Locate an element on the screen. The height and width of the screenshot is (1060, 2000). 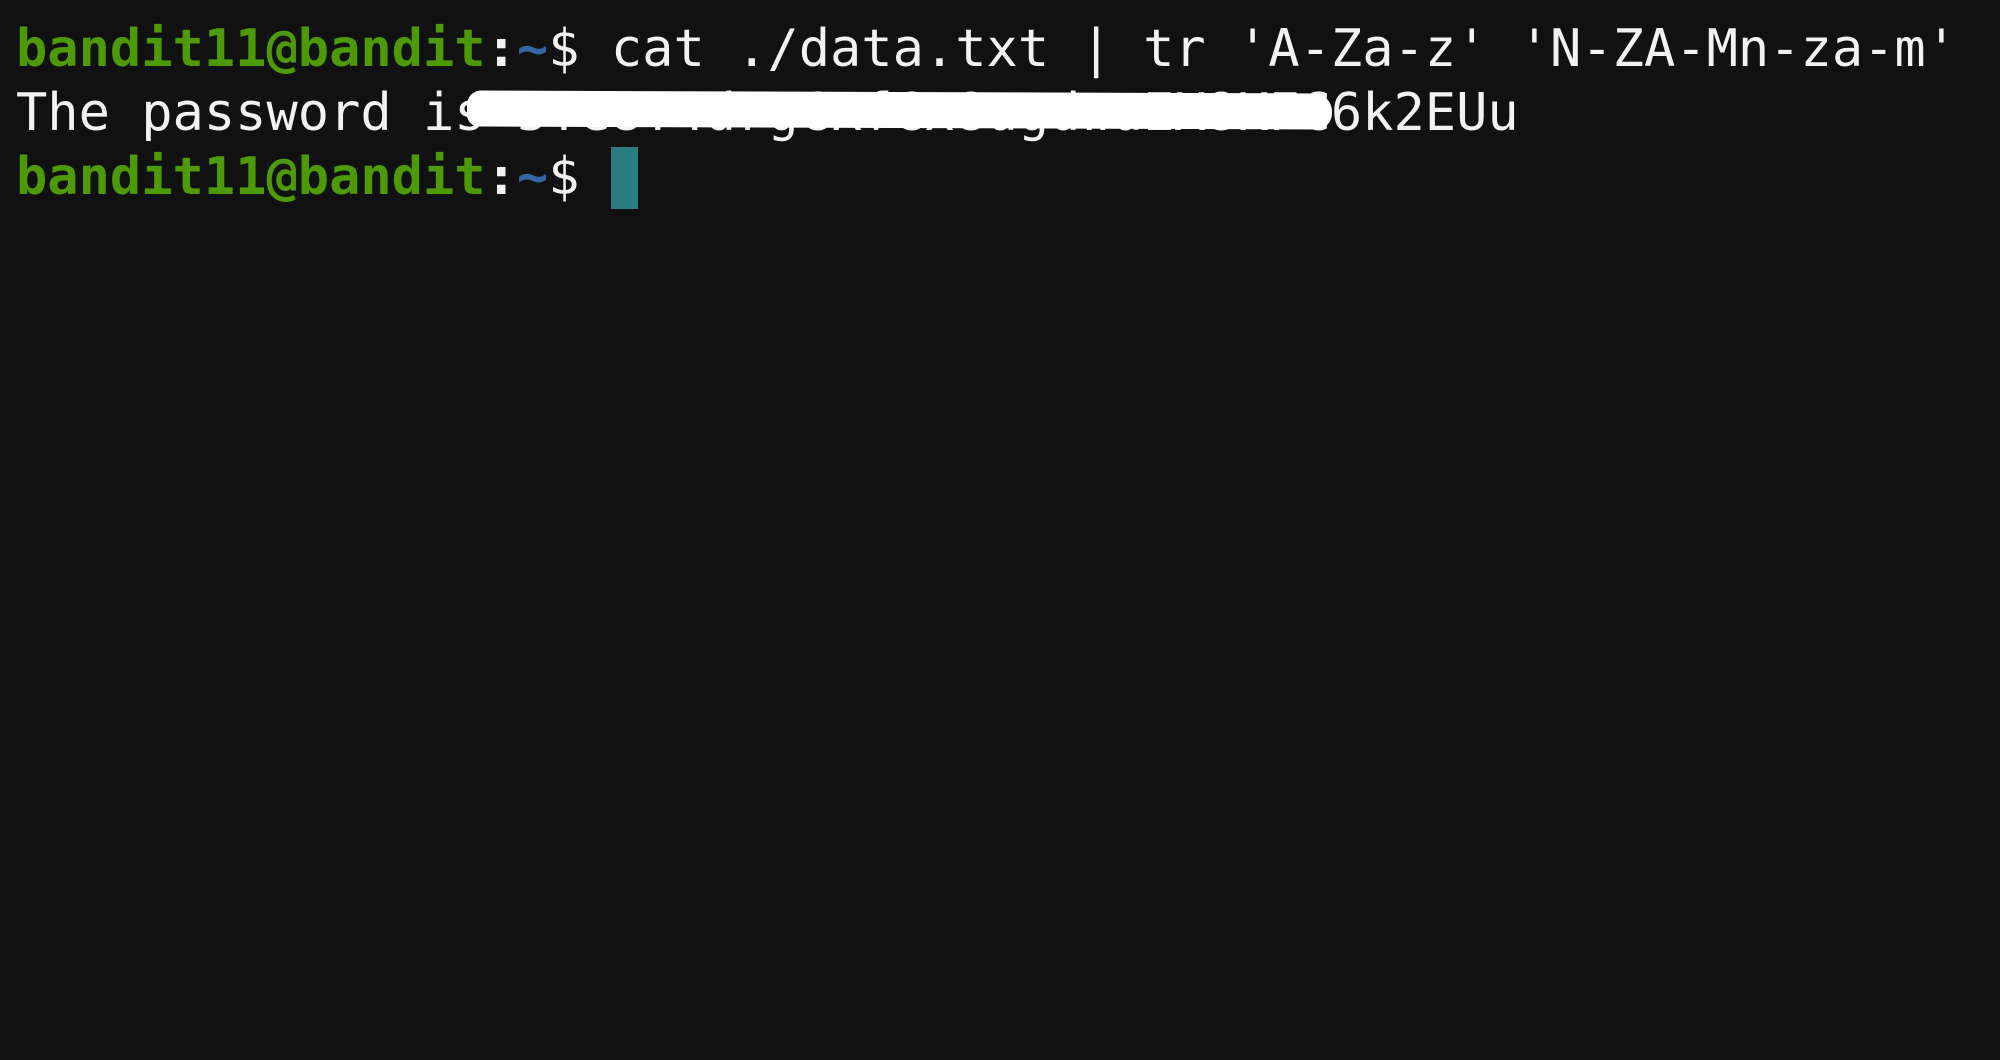
command-input is located at coordinates (595, 177).